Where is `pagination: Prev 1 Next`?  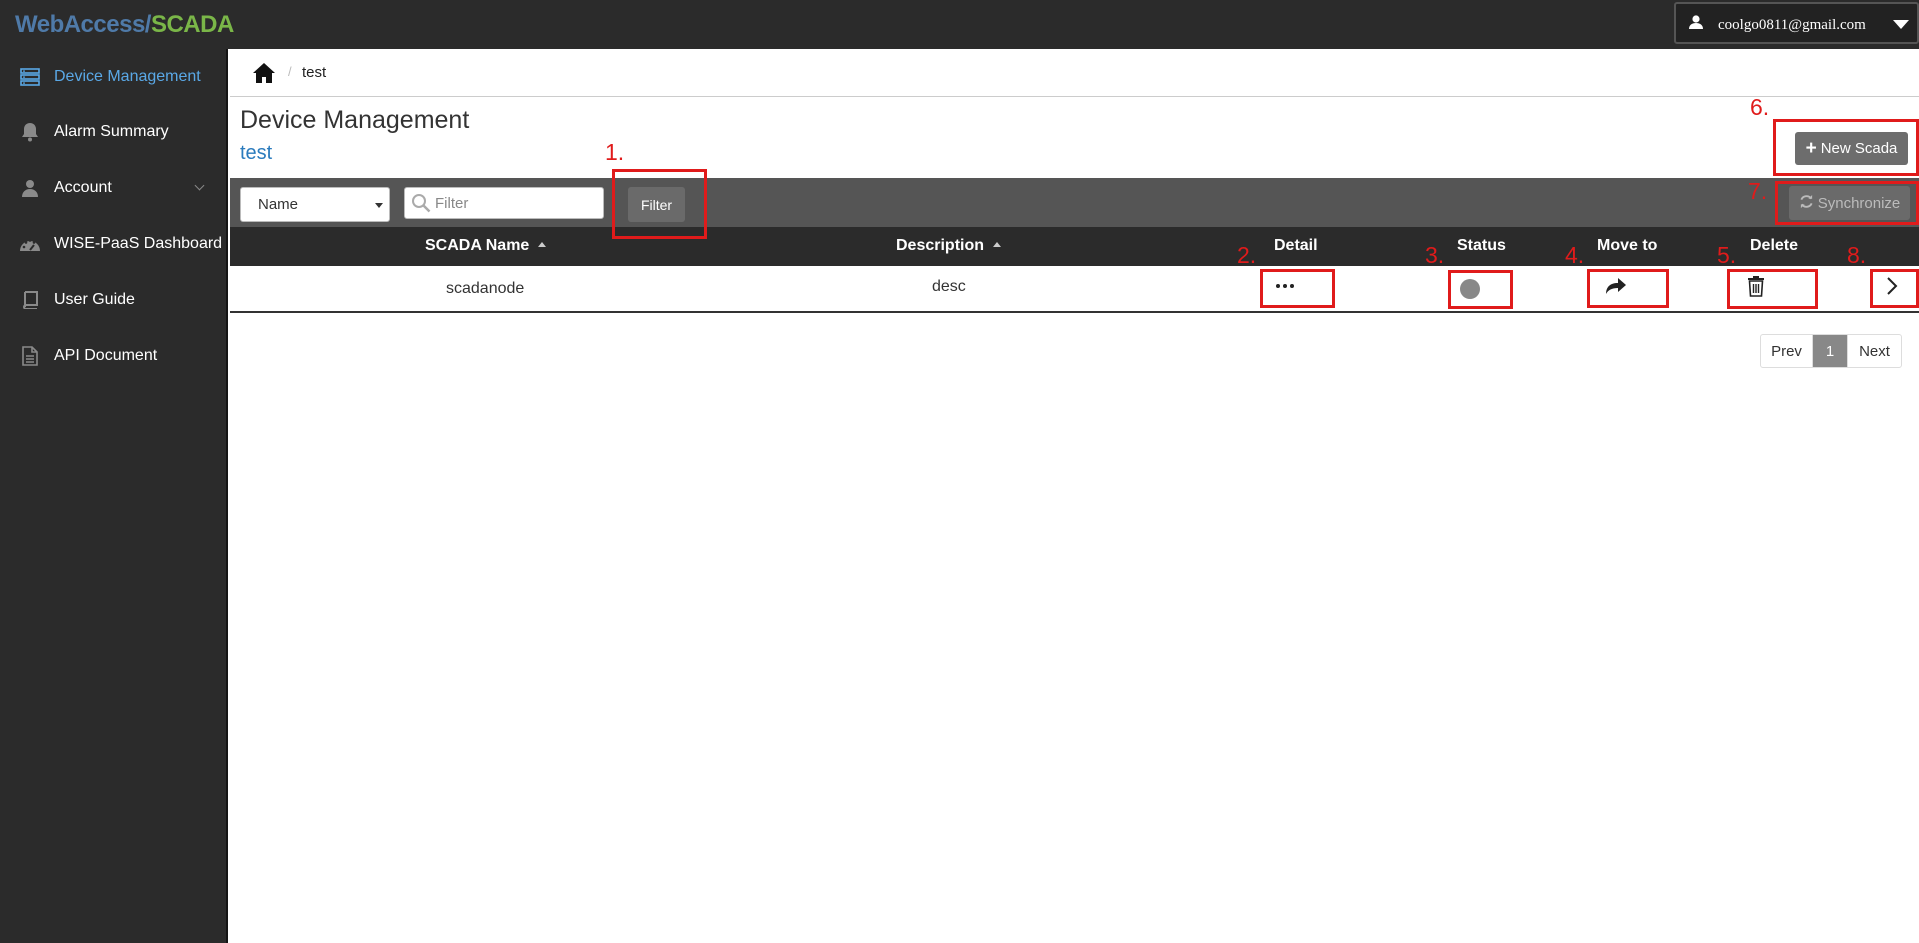 pagination: Prev 1 Next is located at coordinates (1831, 351).